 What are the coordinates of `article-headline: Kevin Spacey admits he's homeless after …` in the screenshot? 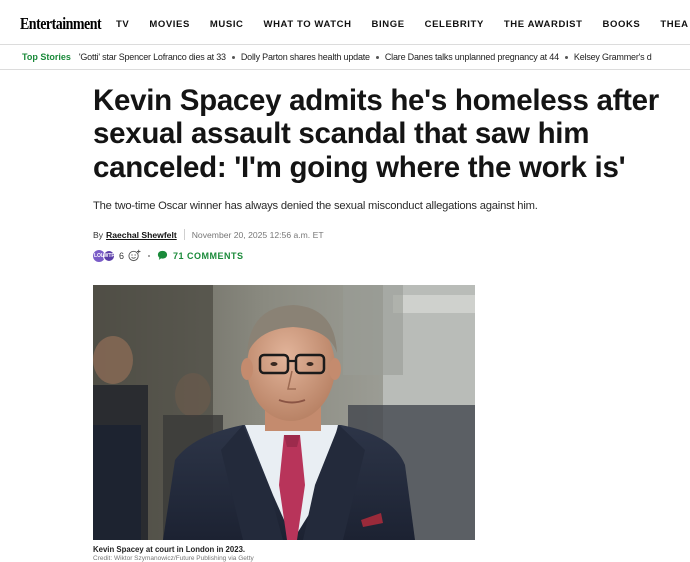 It's located at (376, 134).